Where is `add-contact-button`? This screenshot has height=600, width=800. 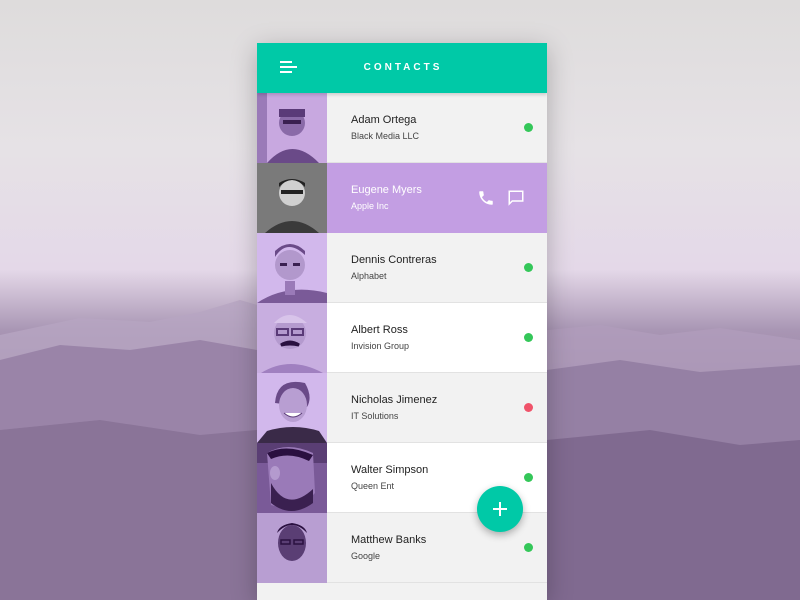 add-contact-button is located at coordinates (500, 509).